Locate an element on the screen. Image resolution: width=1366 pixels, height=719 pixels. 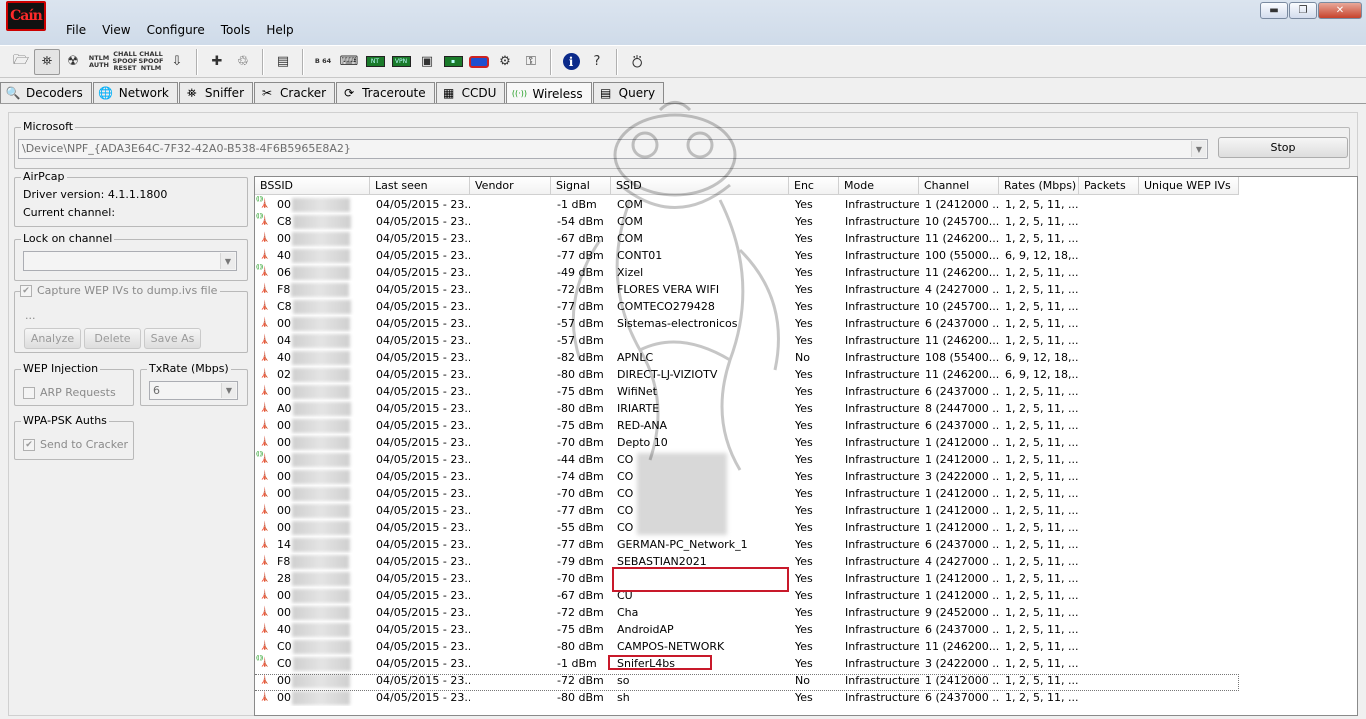
open-folder-icon: 🗁 is located at coordinates (21, 62).